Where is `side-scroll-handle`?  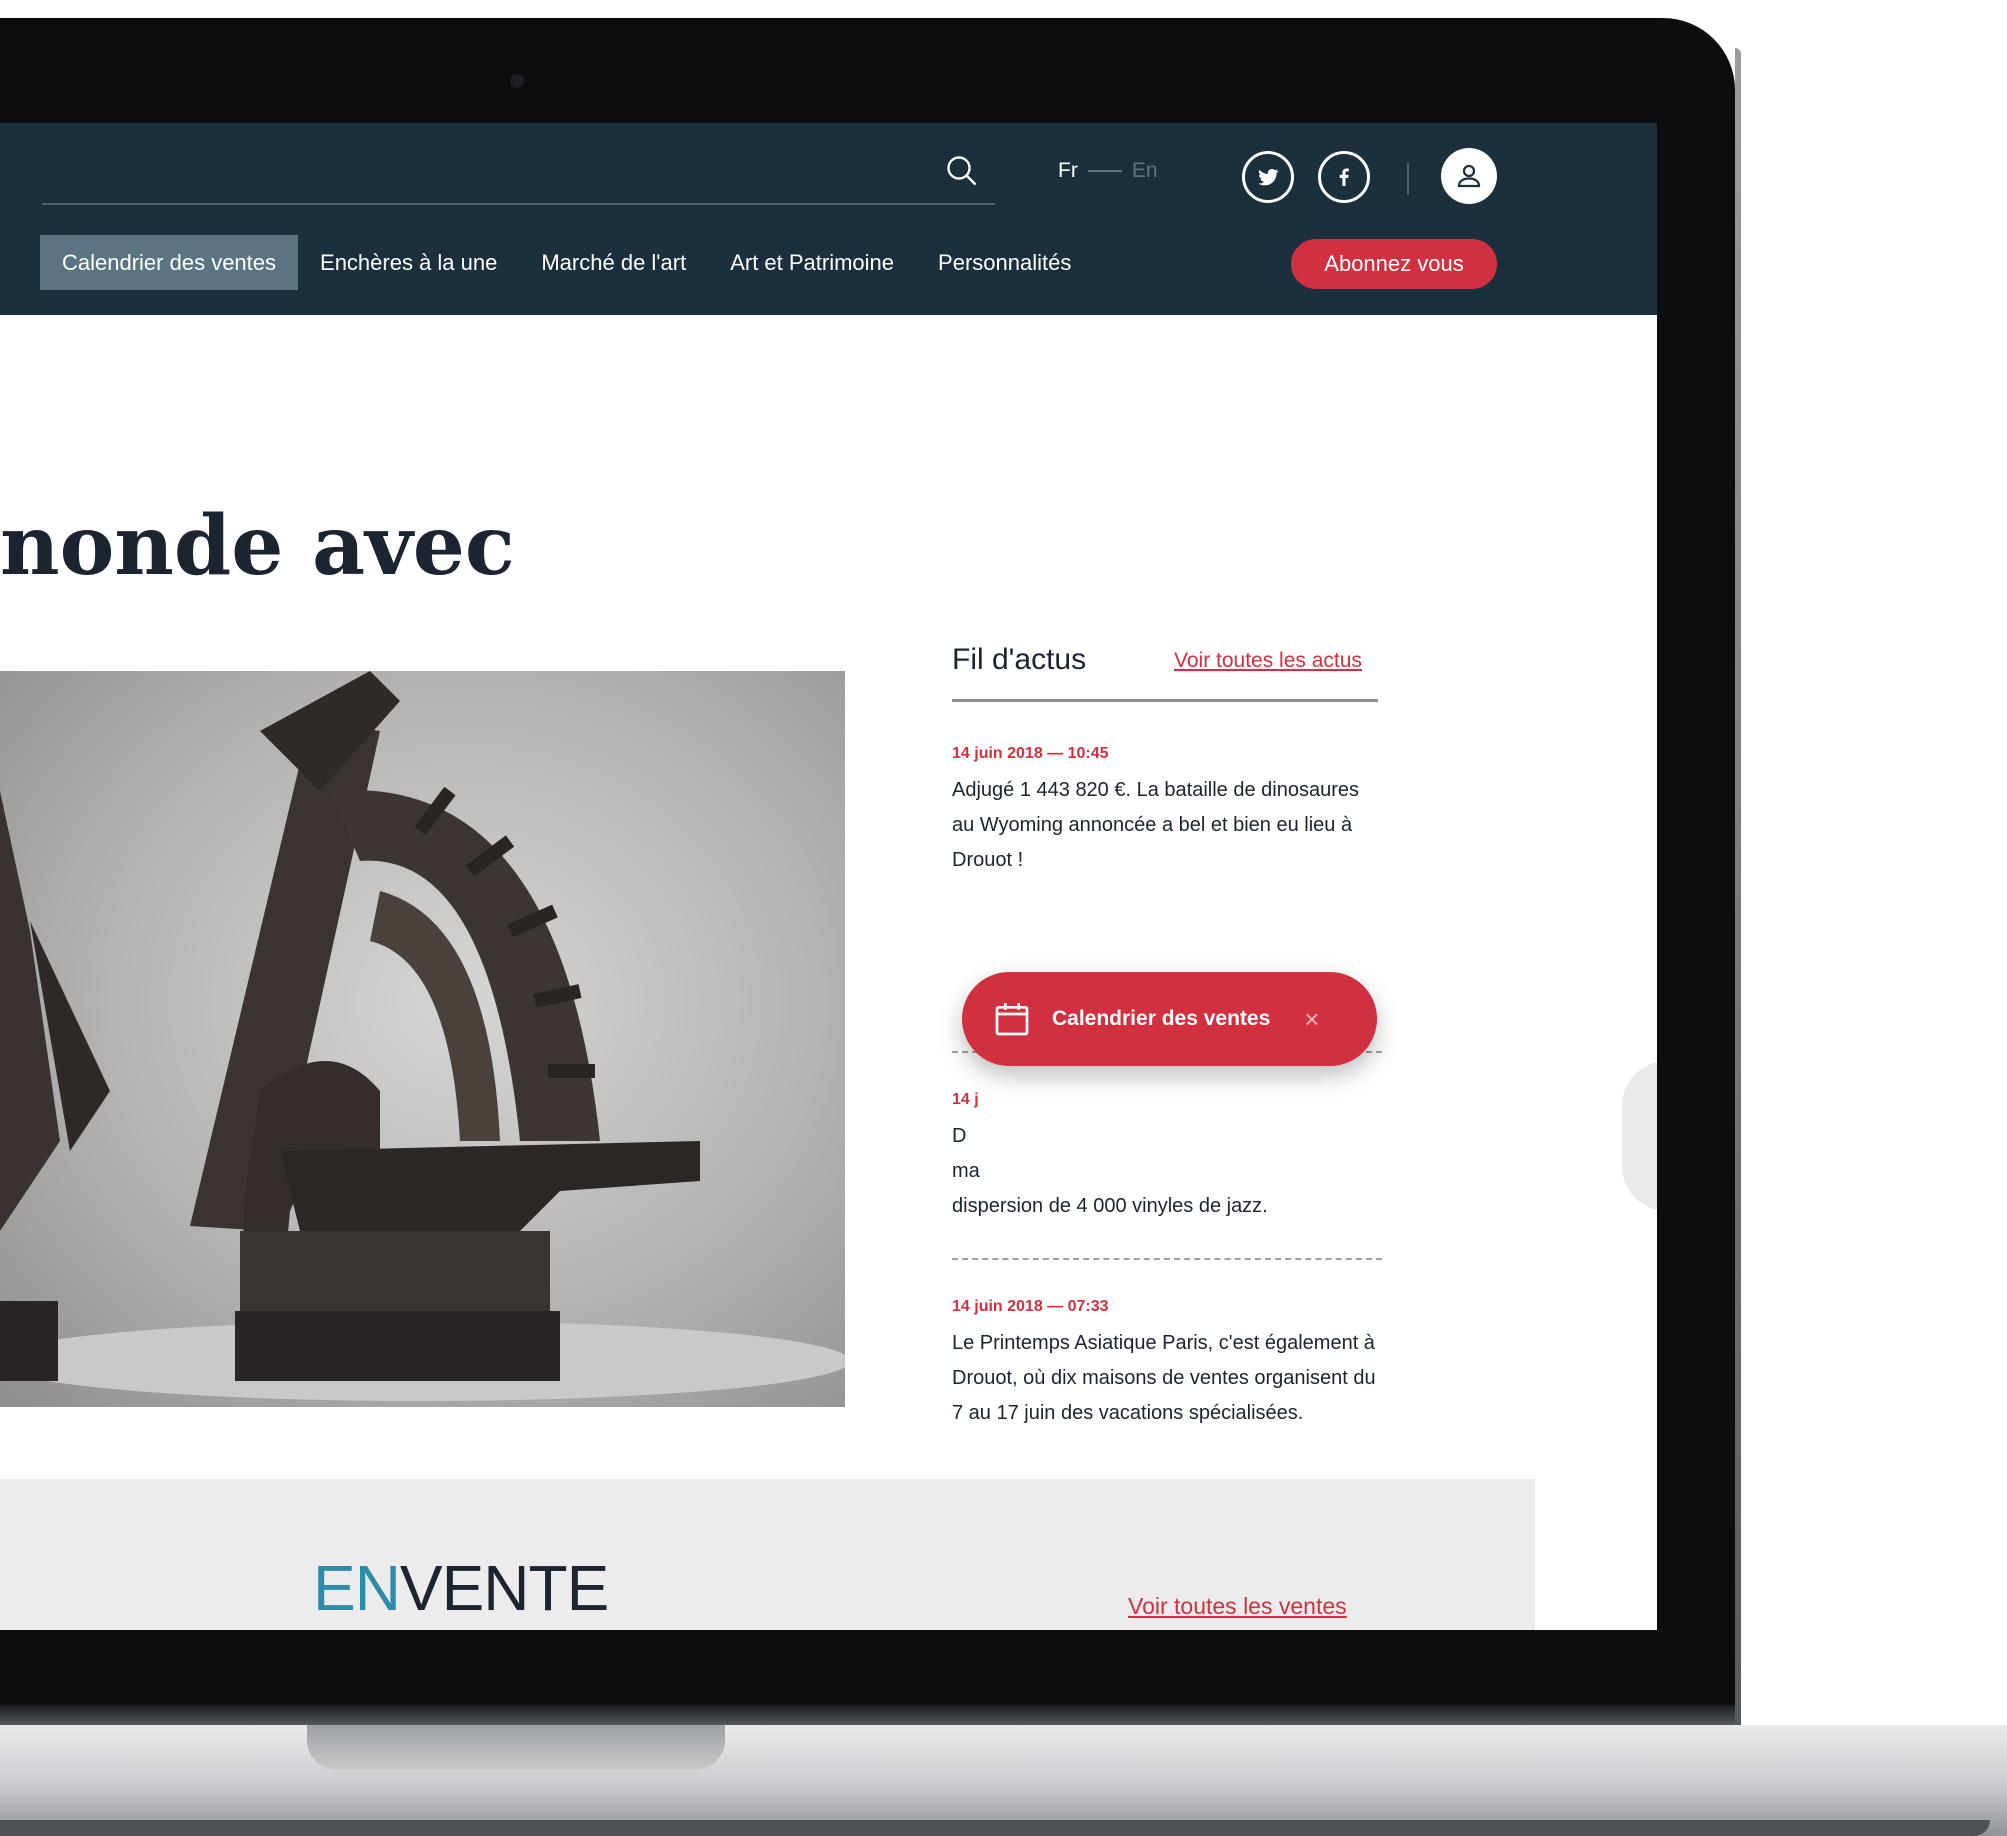 side-scroll-handle is located at coordinates (1639, 1136).